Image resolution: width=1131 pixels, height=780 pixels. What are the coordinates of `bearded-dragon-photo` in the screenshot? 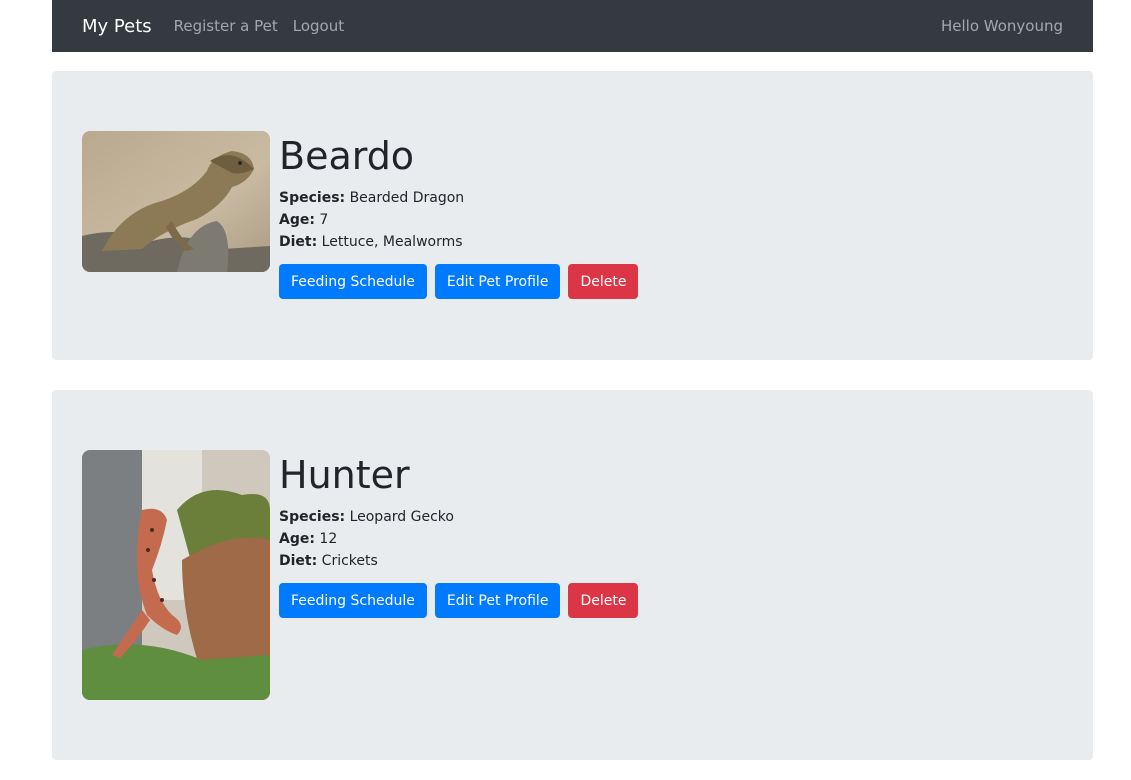 It's located at (176, 201).